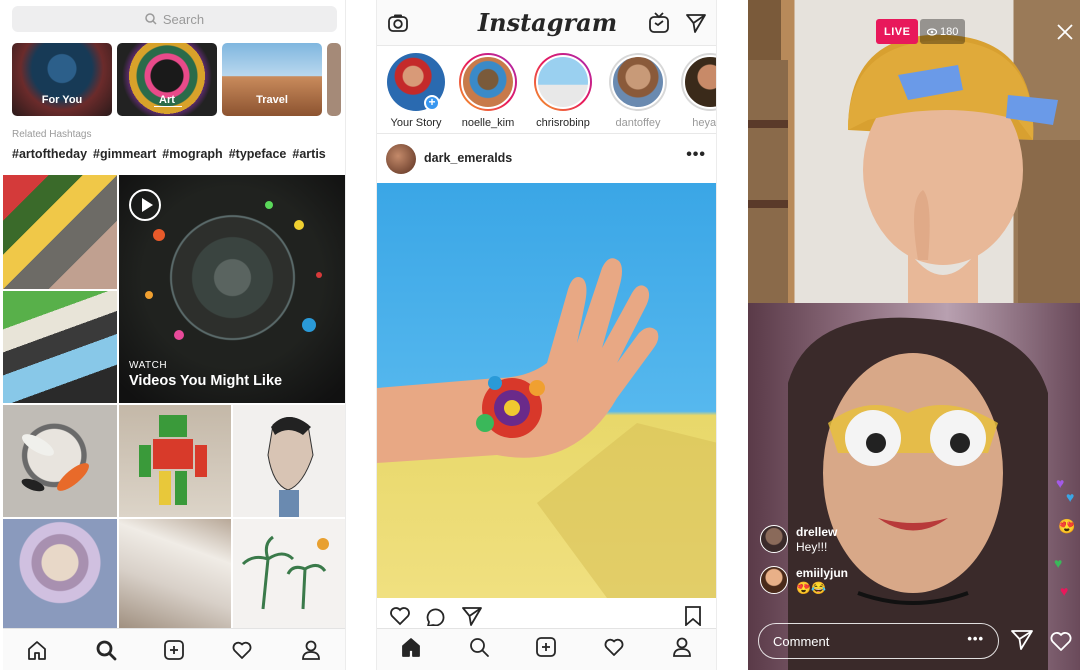 The width and height of the screenshot is (1080, 670). I want to click on search-input: Search, so click(174, 19).